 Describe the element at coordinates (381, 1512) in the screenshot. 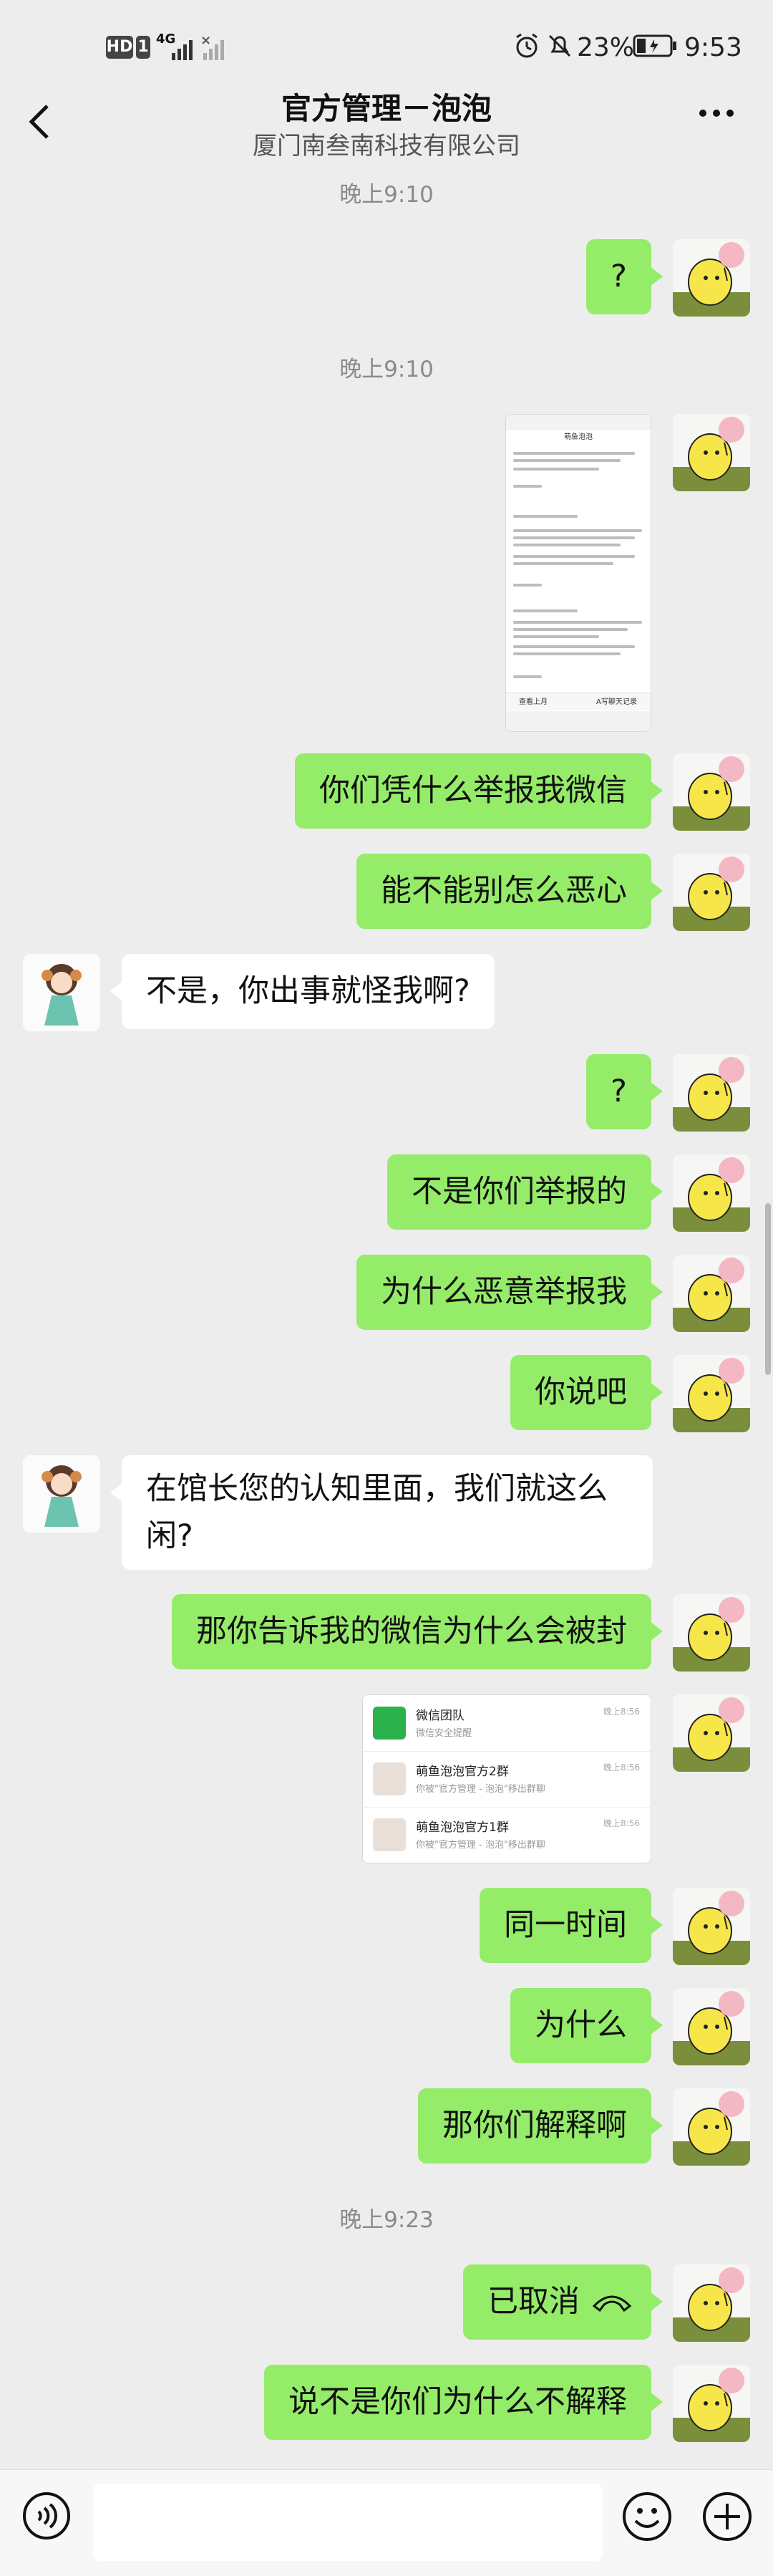

I see `message-bubble-received: 在馆长您的认知里面，我们就这么闲?` at that location.